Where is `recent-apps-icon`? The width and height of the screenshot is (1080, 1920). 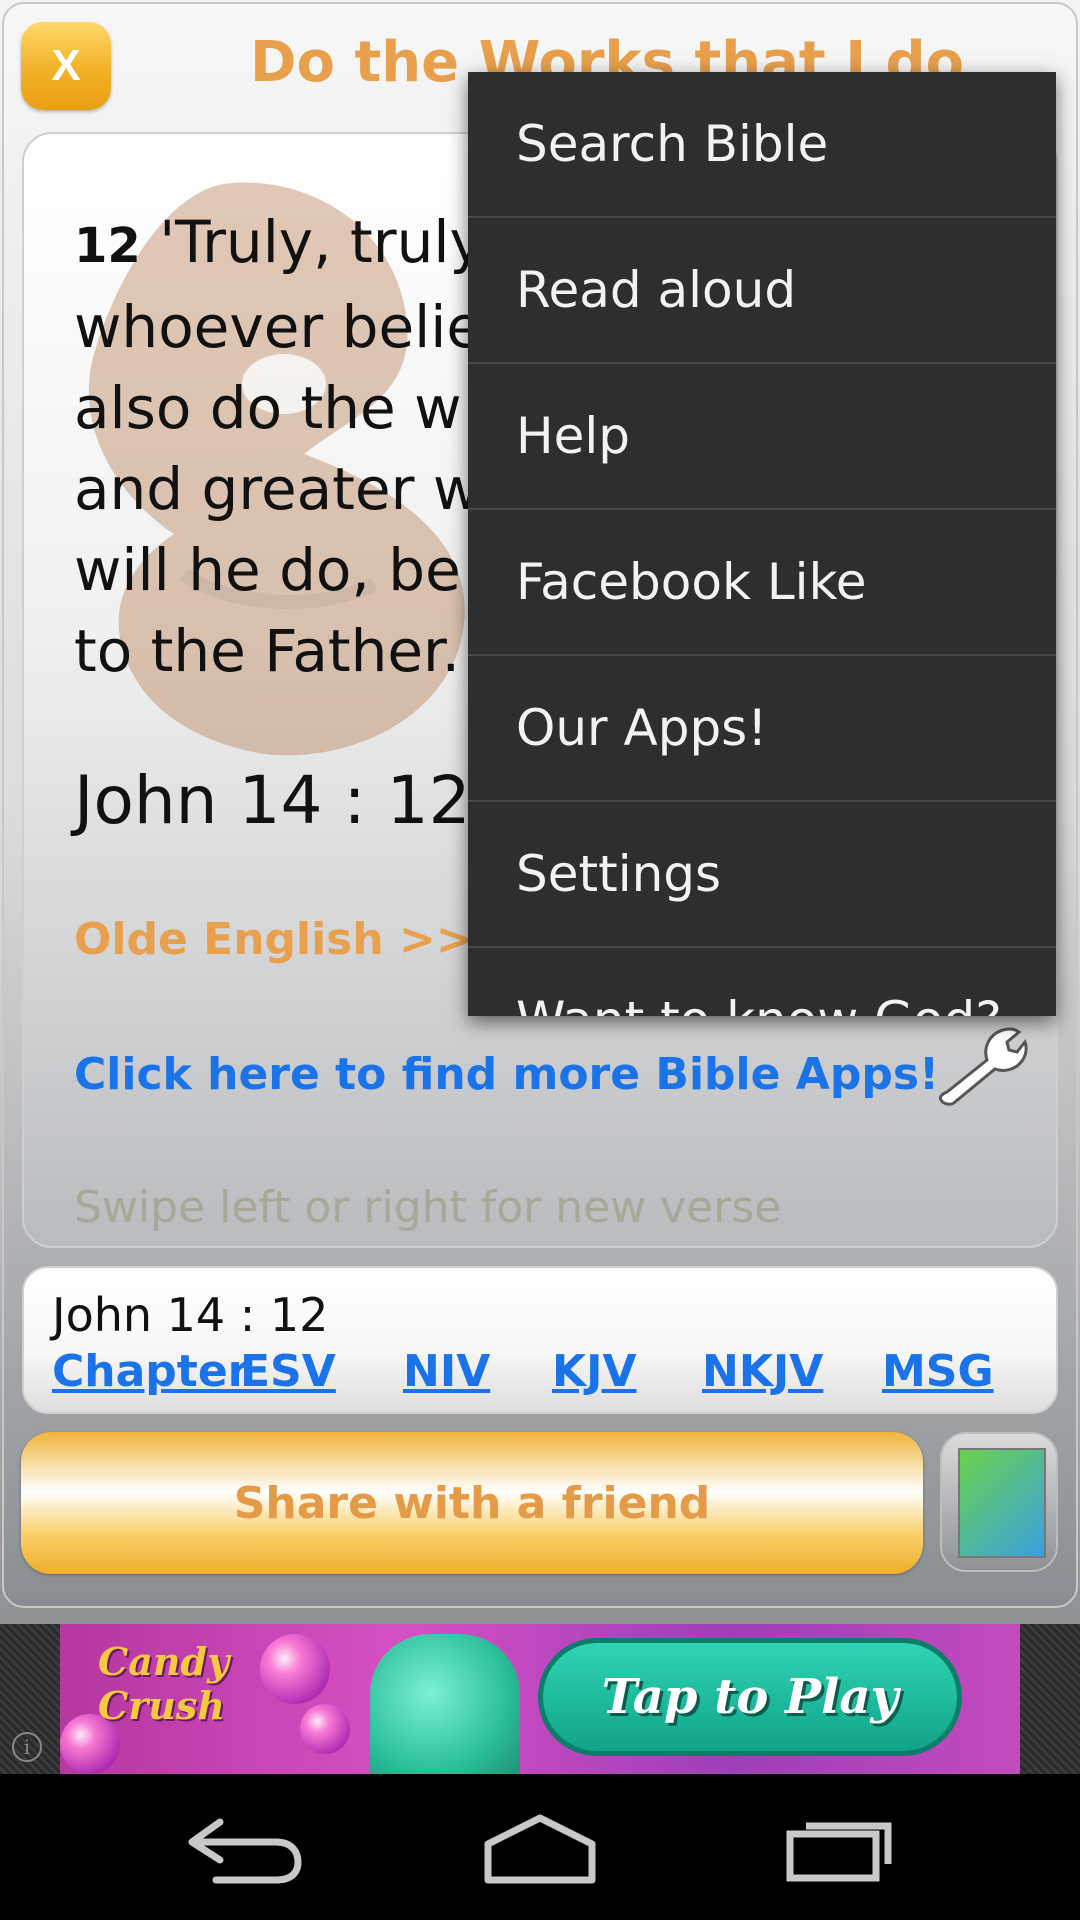
recent-apps-icon is located at coordinates (840, 1849).